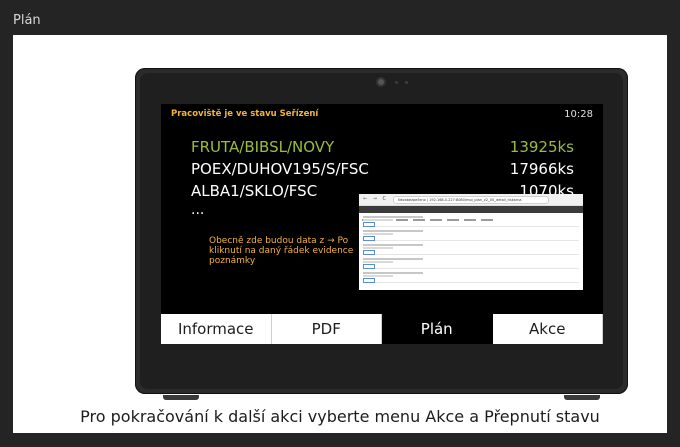 This screenshot has width=680, height=447. Describe the element at coordinates (437, 329) in the screenshot. I see `menu-plan: Plán` at that location.